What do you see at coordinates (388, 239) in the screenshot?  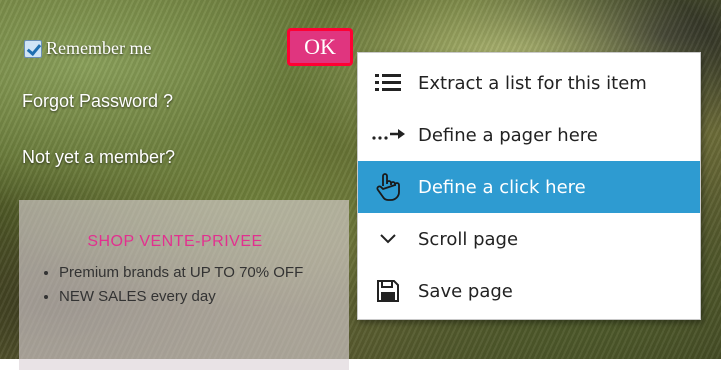 I see `chevron-down-icon` at bounding box center [388, 239].